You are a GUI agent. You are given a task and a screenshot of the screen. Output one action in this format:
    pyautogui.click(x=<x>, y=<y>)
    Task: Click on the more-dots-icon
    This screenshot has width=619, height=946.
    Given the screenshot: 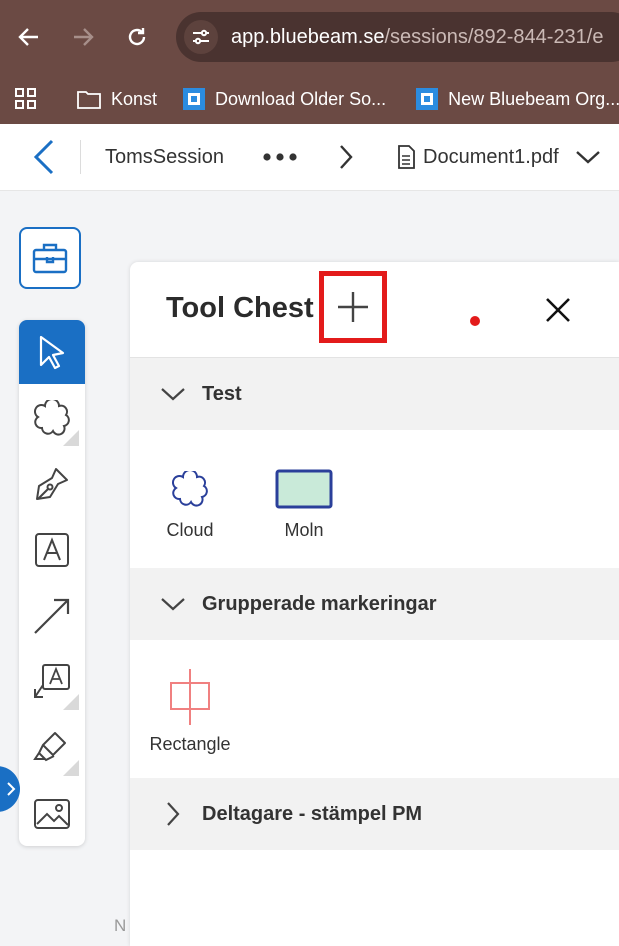 What is the action you would take?
    pyautogui.click(x=280, y=157)
    